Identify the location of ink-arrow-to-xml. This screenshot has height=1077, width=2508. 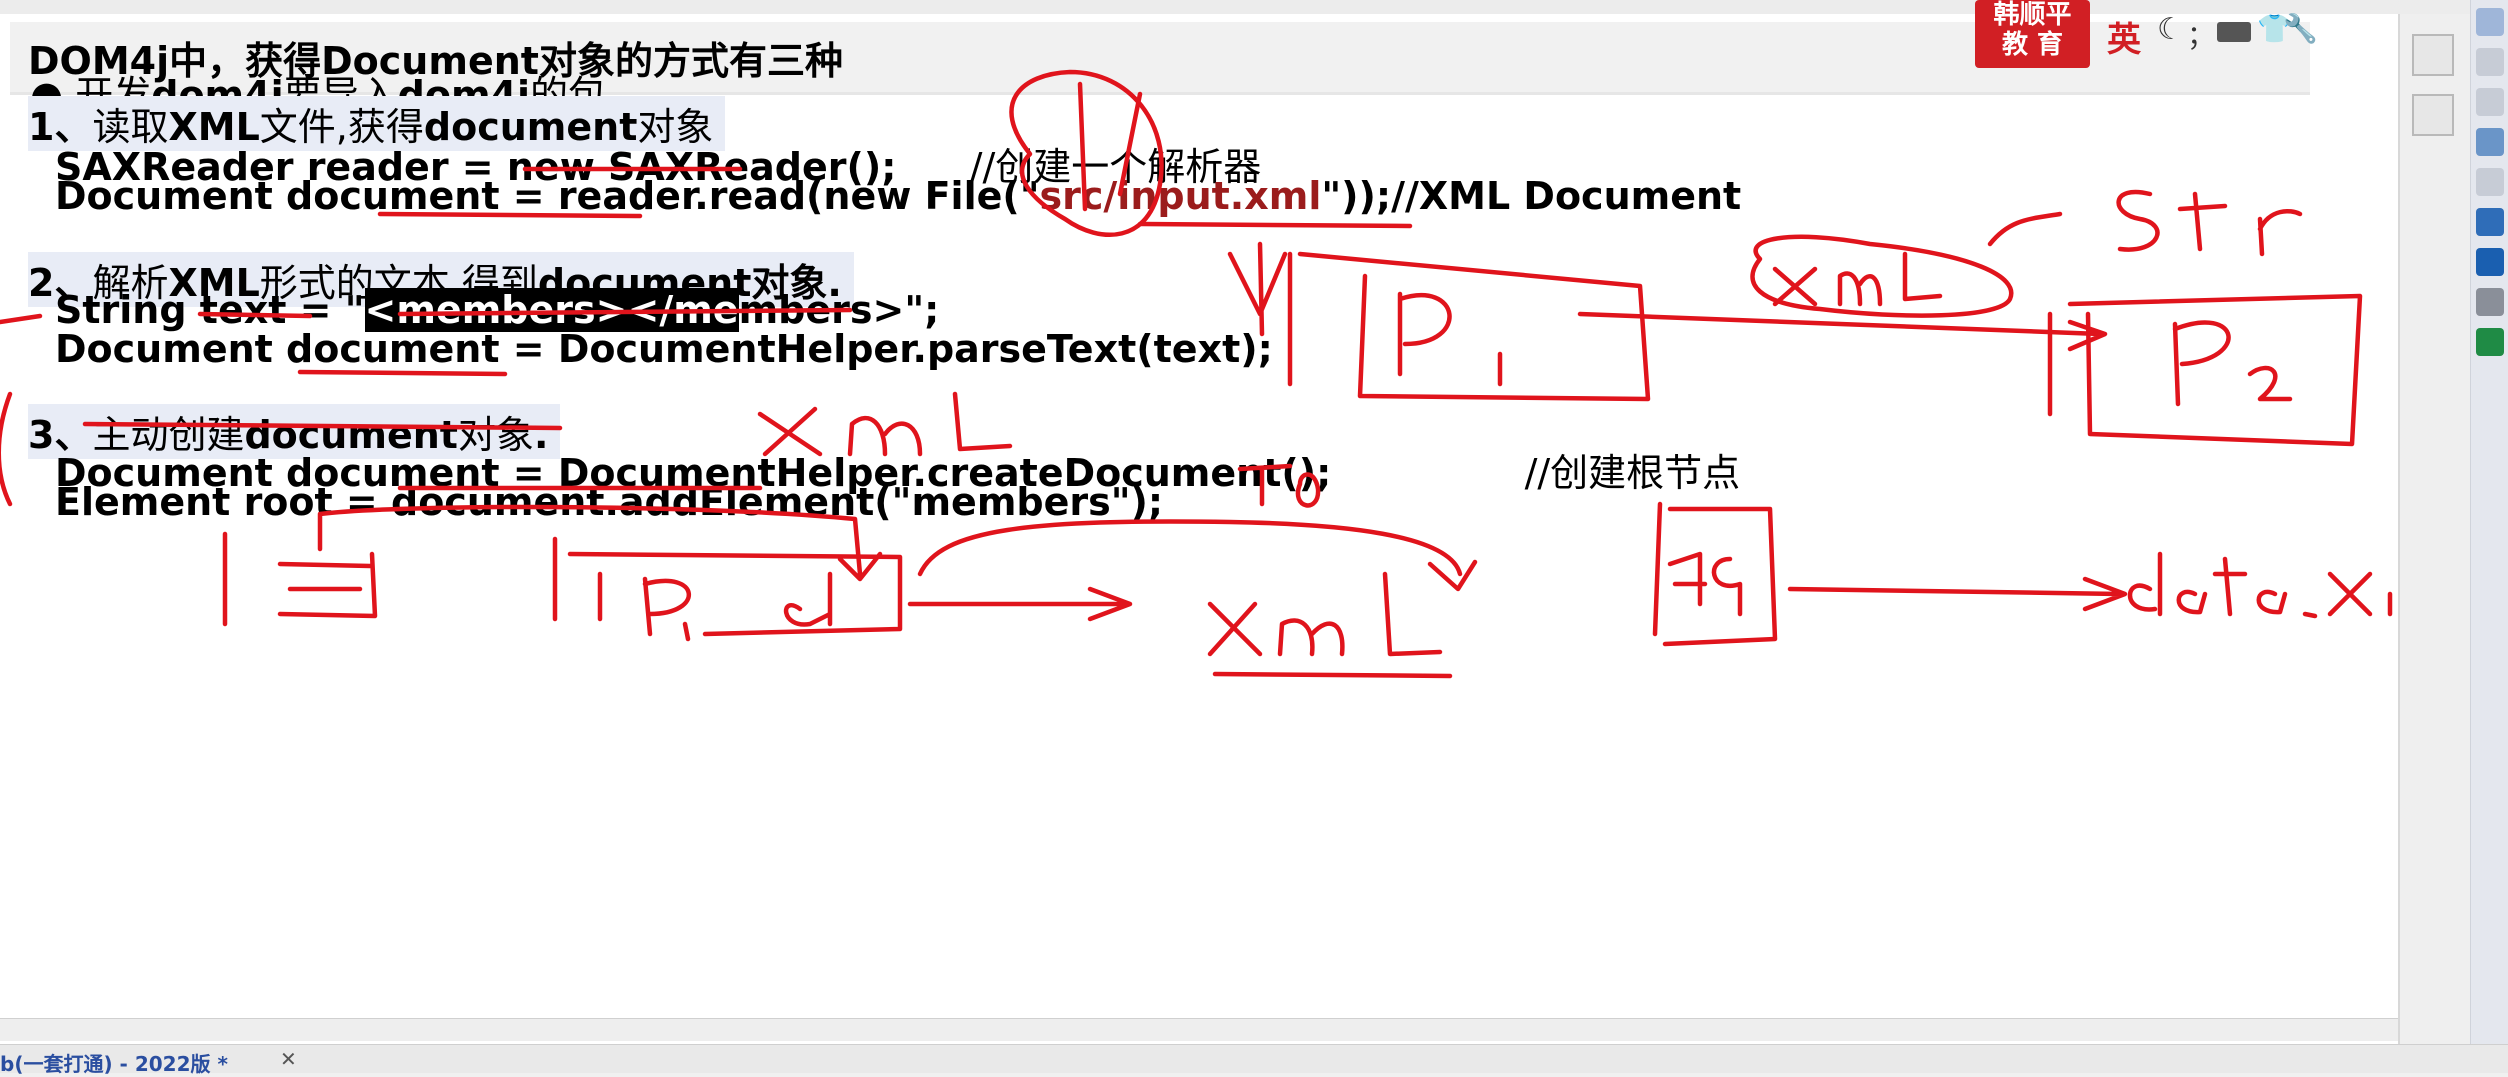
(1020, 604).